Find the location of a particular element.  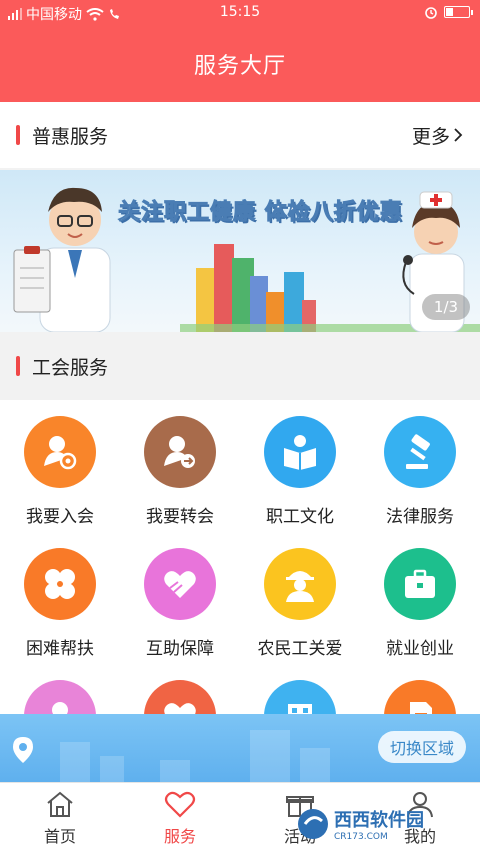

section-welfare-title: 普惠服务 is located at coordinates (70, 136).